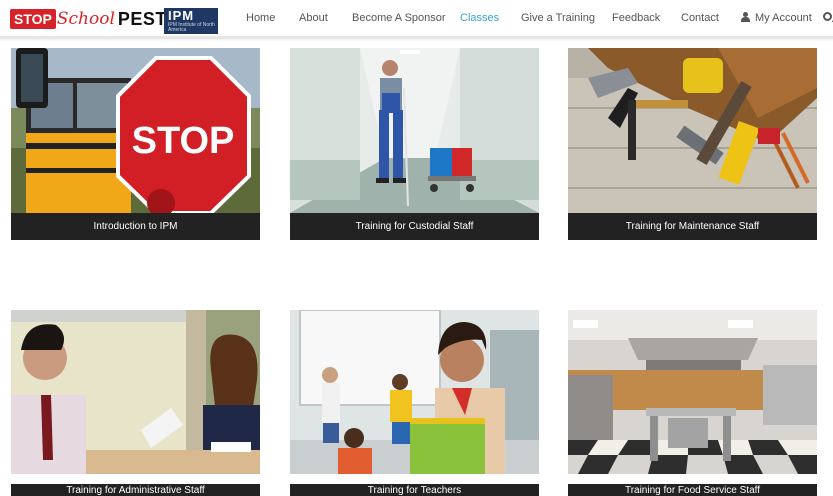 The image size is (833, 496). What do you see at coordinates (191, 27) in the screenshot?
I see `ipm-logo-subtext: IPM Institute of North America` at bounding box center [191, 27].